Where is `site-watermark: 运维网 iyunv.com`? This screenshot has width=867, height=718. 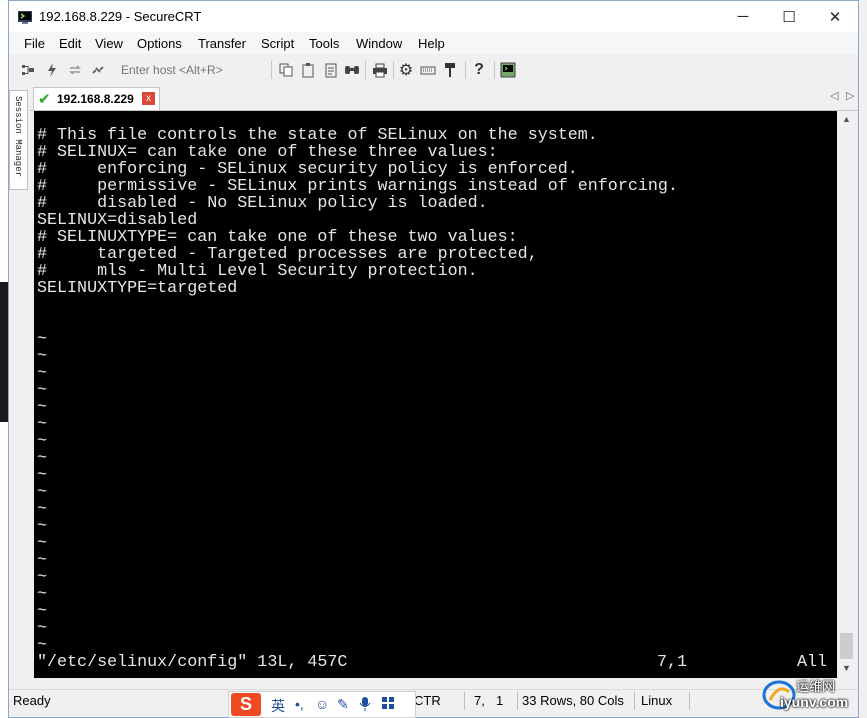 site-watermark: 运维网 iyunv.com is located at coordinates (810, 696).